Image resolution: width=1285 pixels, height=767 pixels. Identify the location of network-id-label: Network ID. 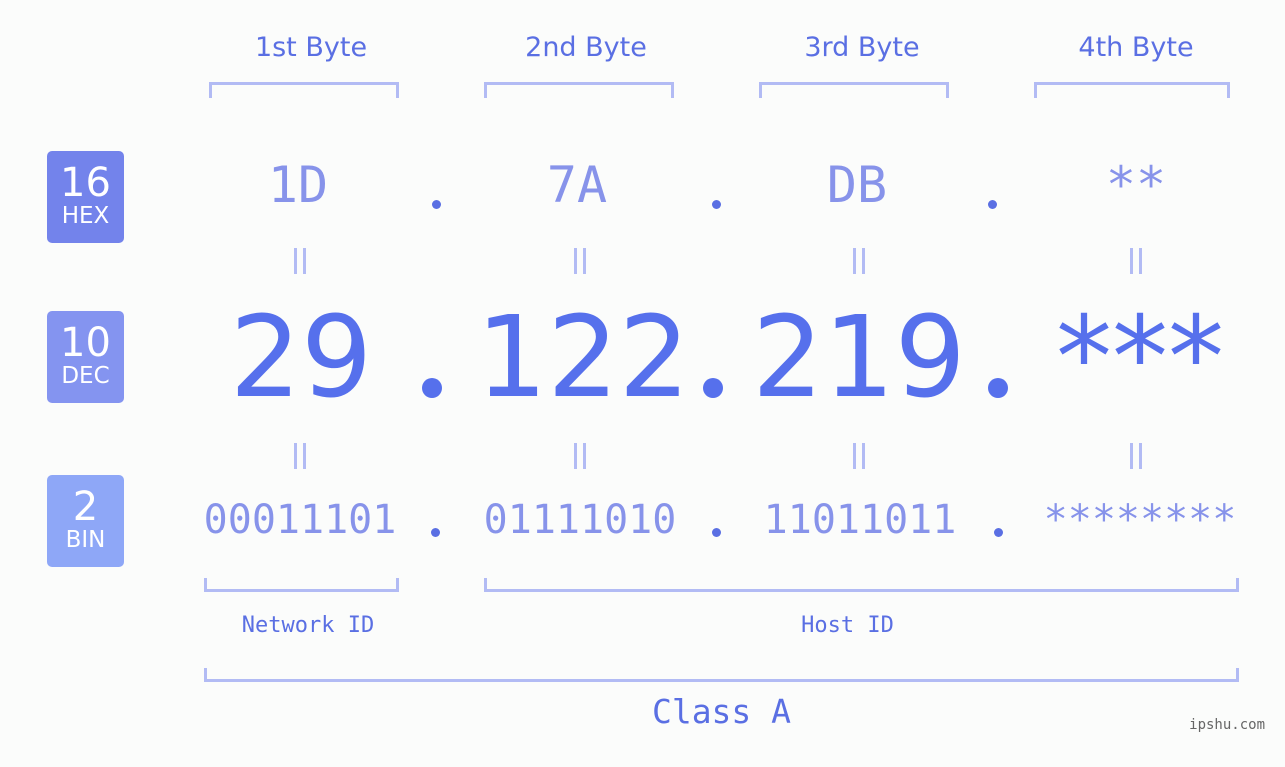
(308, 625).